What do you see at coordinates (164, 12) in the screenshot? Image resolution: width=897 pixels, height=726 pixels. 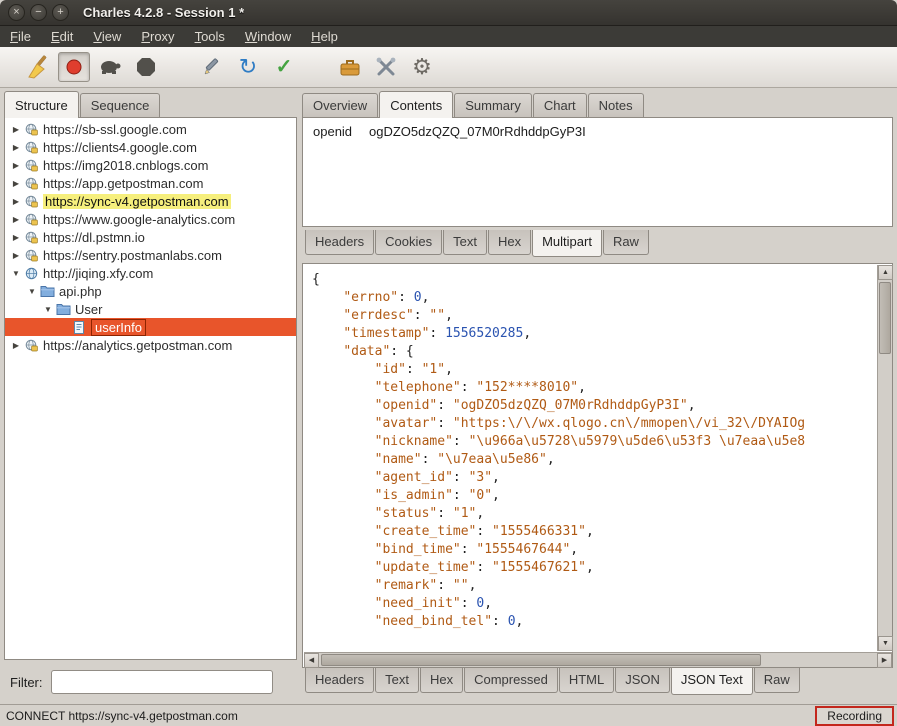 I see `window-title: Charles 4.2.8 - Session 1 *` at bounding box center [164, 12].